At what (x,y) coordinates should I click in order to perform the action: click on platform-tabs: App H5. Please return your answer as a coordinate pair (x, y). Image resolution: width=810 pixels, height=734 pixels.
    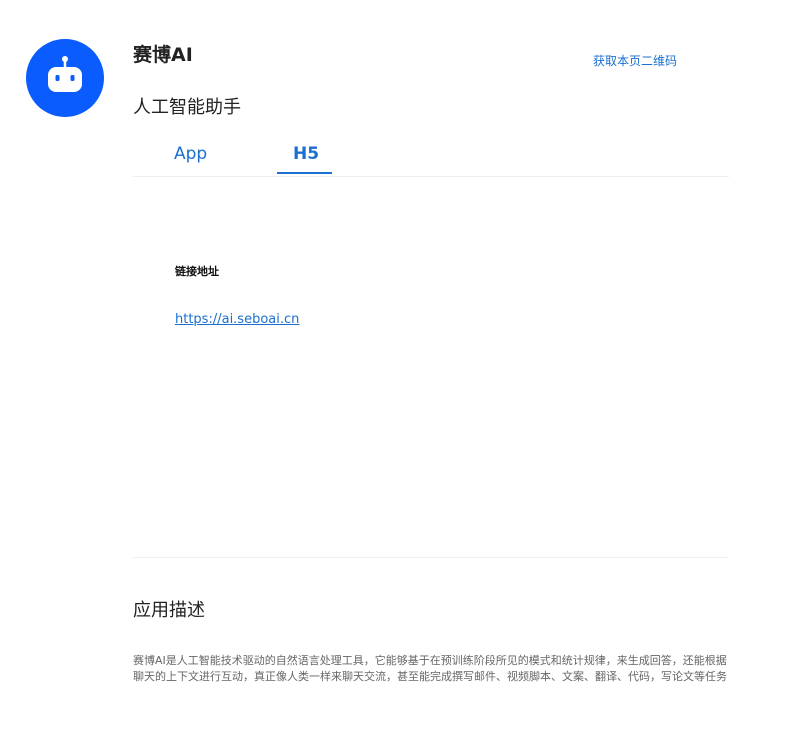
    Looking at the image, I should click on (431, 158).